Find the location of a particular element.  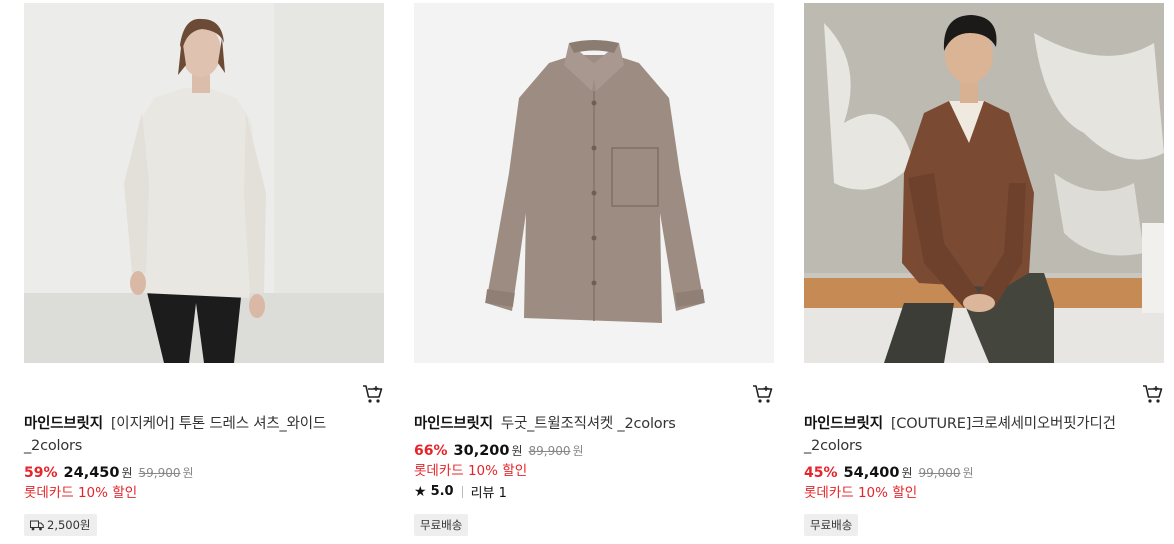

product-title: 마인드브릿지 [COUTURE]크로셰세미오버핏가디건 _2colors is located at coordinates (984, 435).